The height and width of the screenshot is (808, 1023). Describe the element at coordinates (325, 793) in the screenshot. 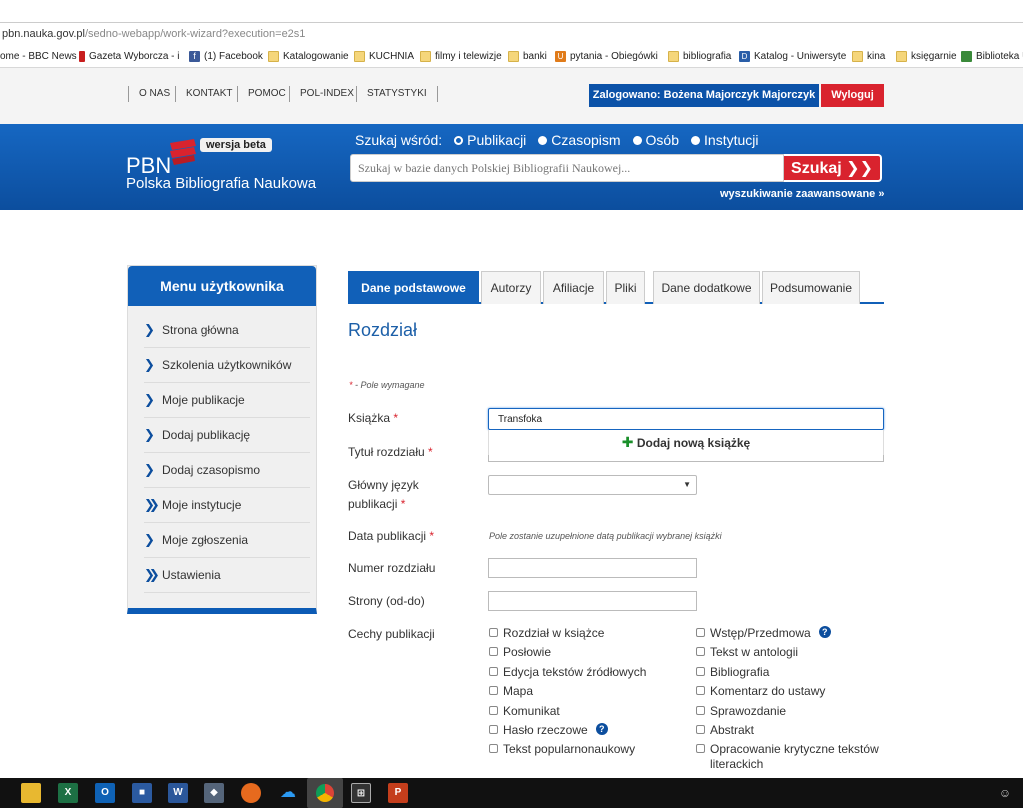

I see `chrome-icon` at that location.